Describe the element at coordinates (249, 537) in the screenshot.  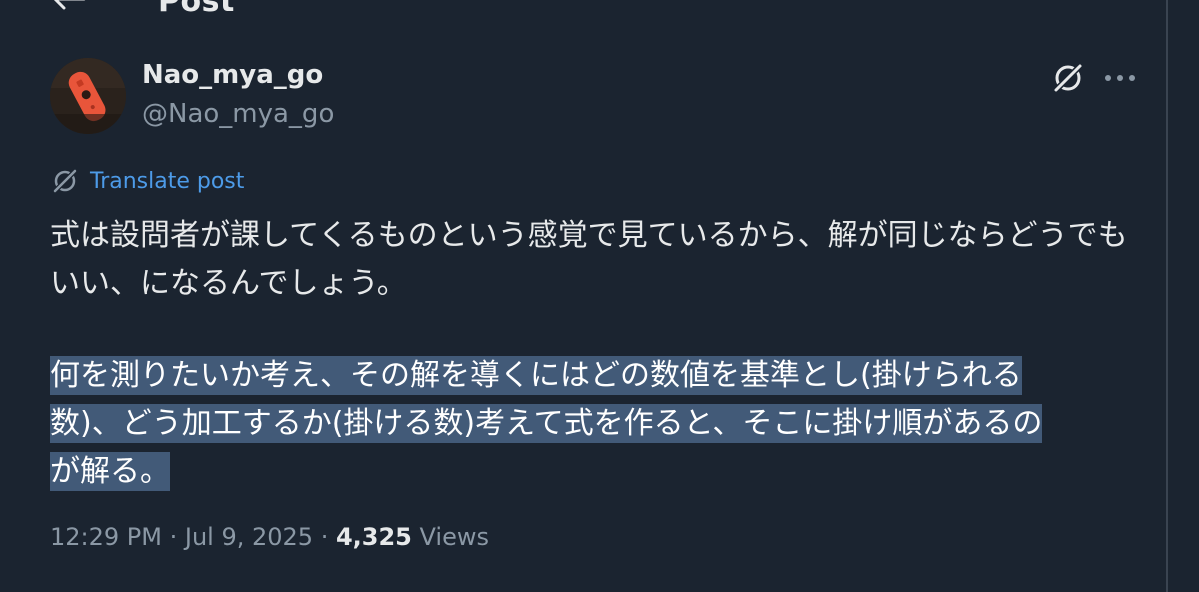
I see `post-date: Jul 9, 2025` at that location.